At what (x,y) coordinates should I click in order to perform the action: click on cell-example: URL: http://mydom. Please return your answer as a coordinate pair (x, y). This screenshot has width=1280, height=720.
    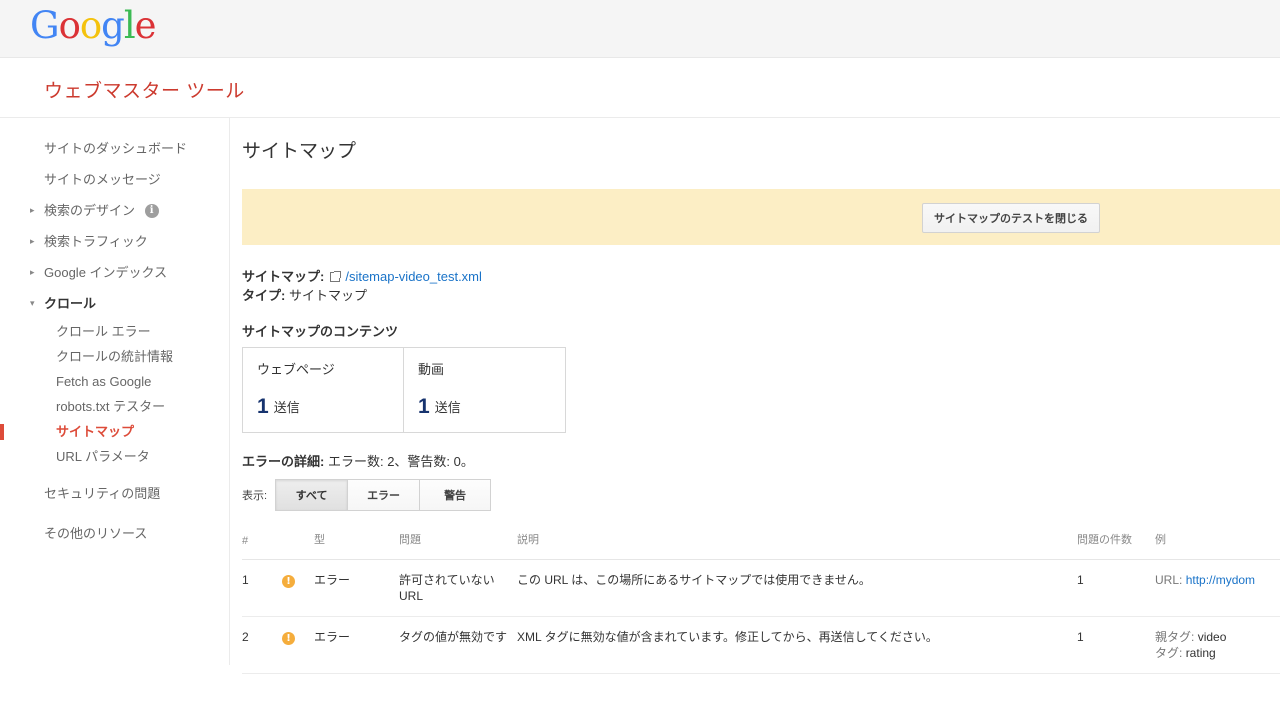
    Looking at the image, I should click on (1217, 588).